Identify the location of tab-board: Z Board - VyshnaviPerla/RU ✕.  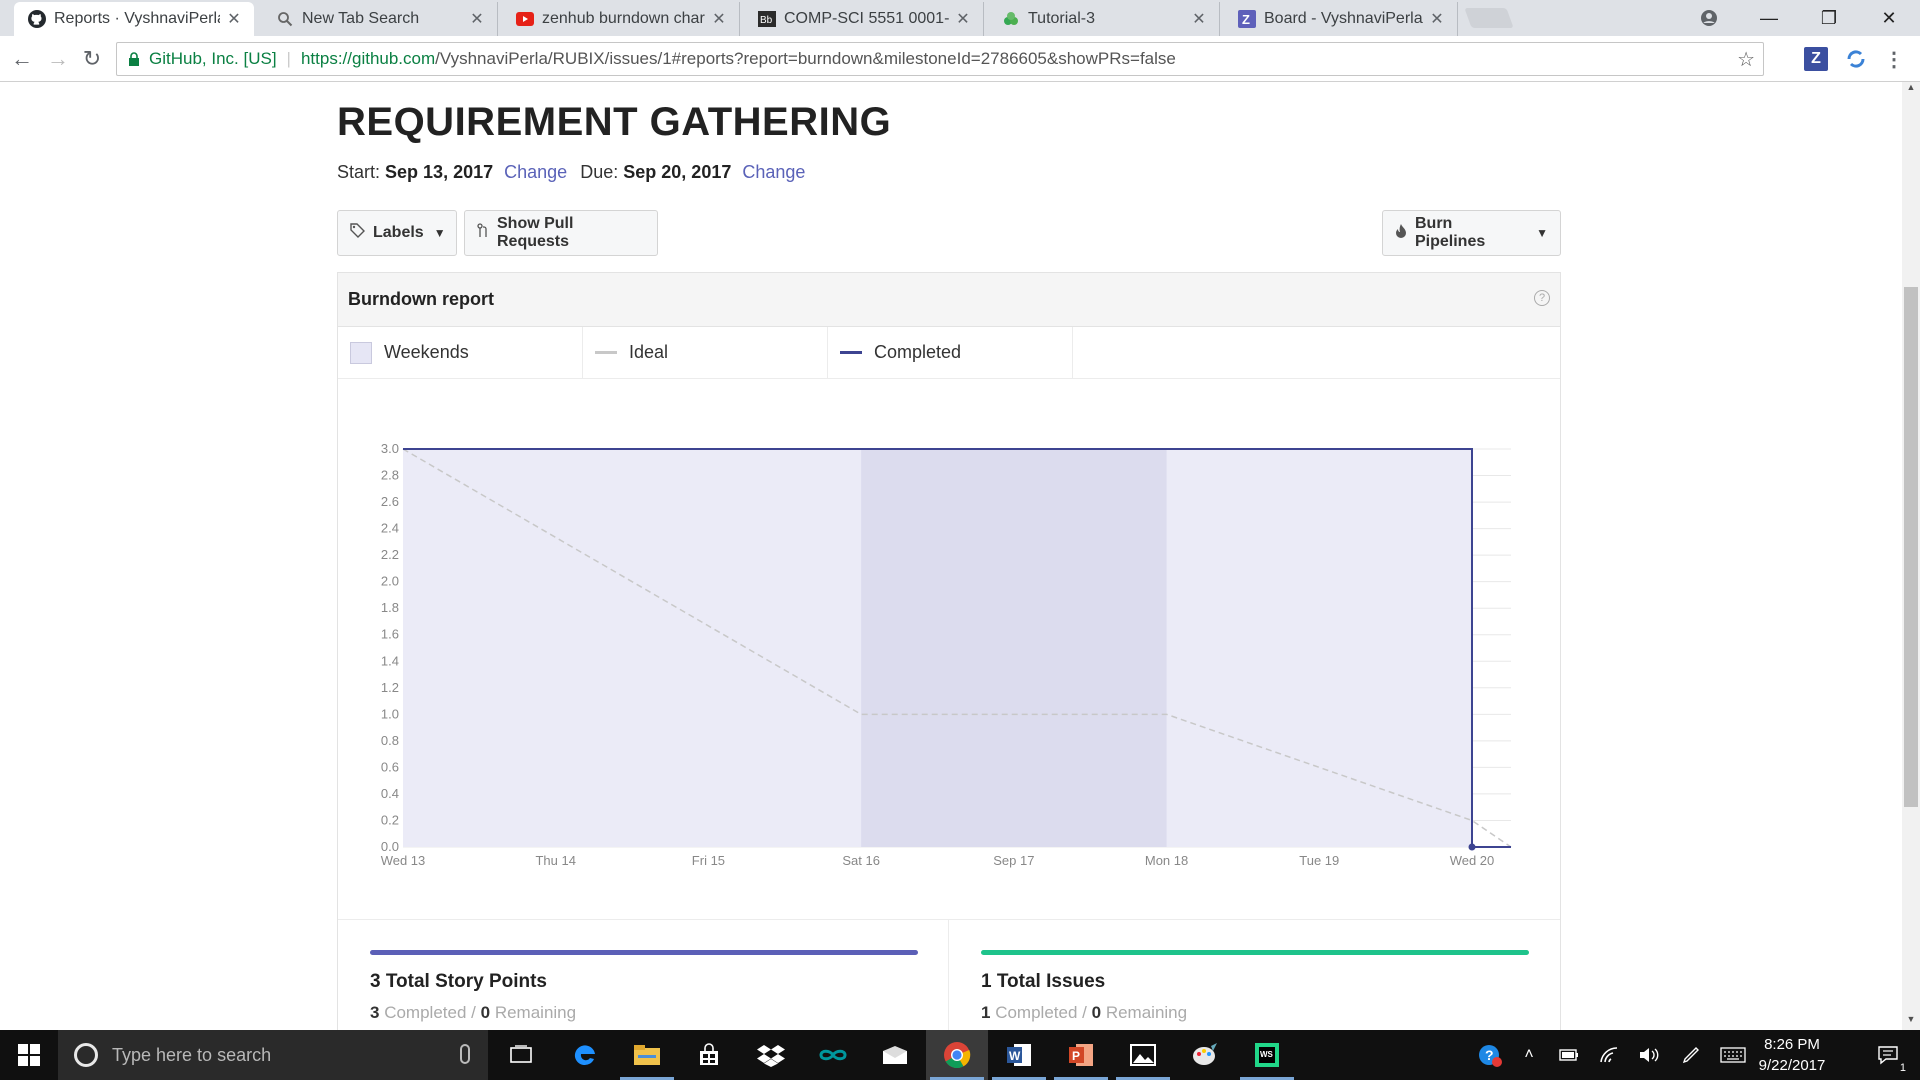
(1341, 19).